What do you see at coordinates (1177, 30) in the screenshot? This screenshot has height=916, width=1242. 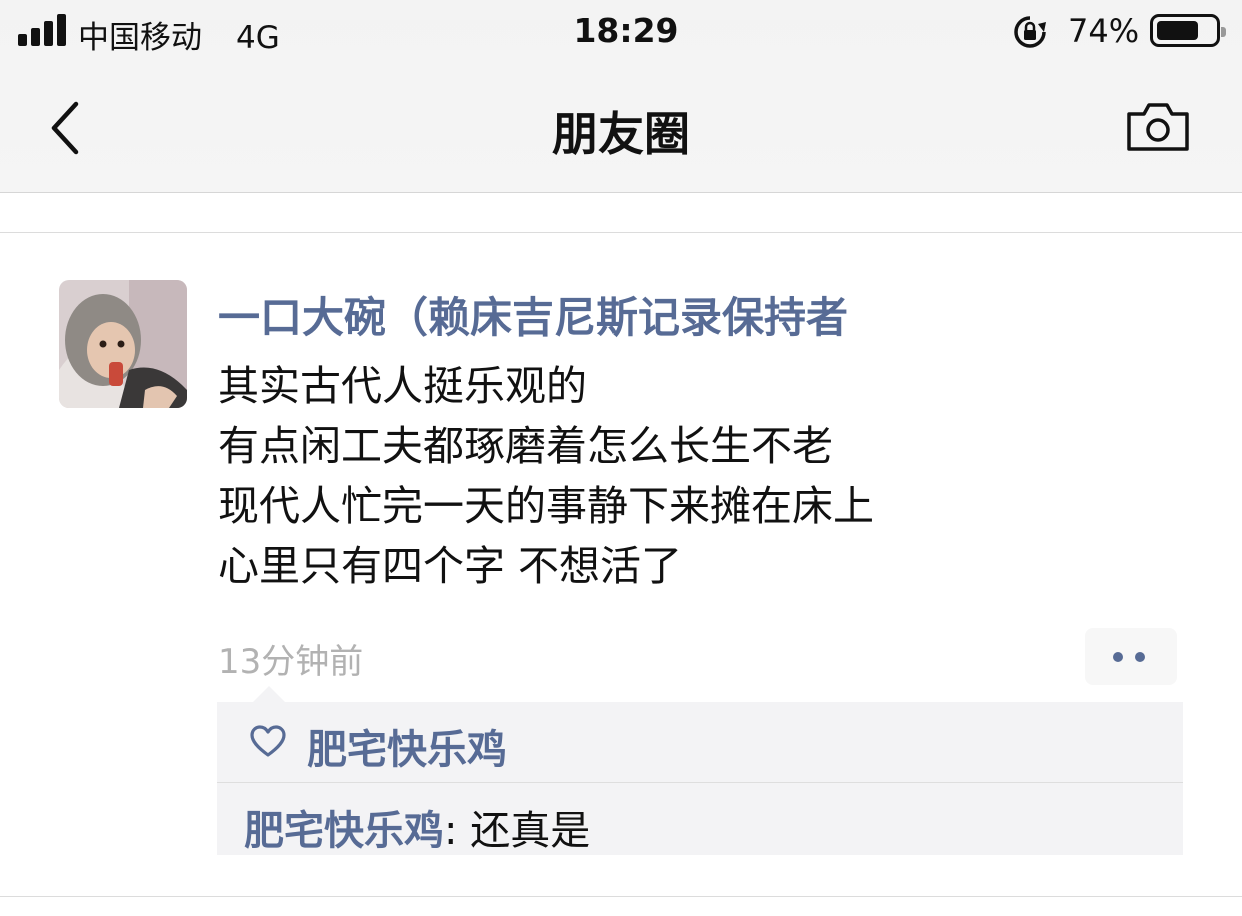 I see `battery-fill` at bounding box center [1177, 30].